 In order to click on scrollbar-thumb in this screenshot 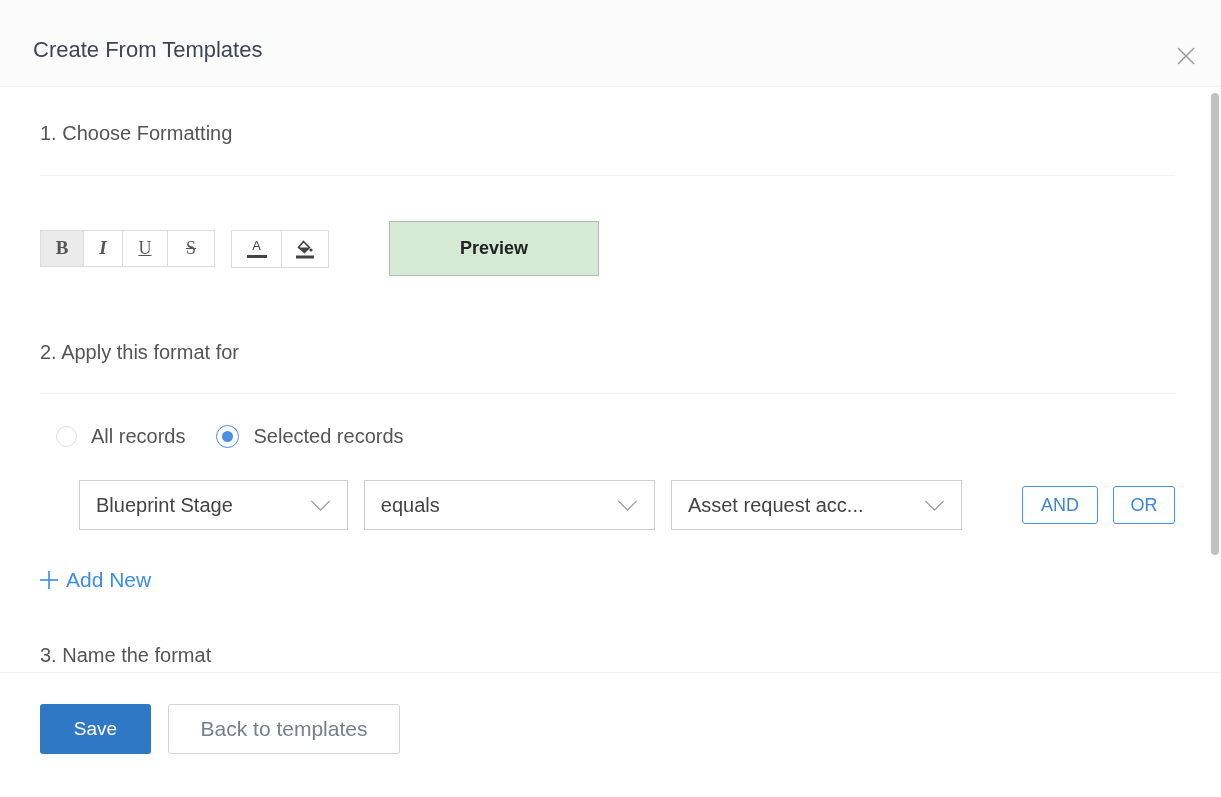, I will do `click(1215, 324)`.